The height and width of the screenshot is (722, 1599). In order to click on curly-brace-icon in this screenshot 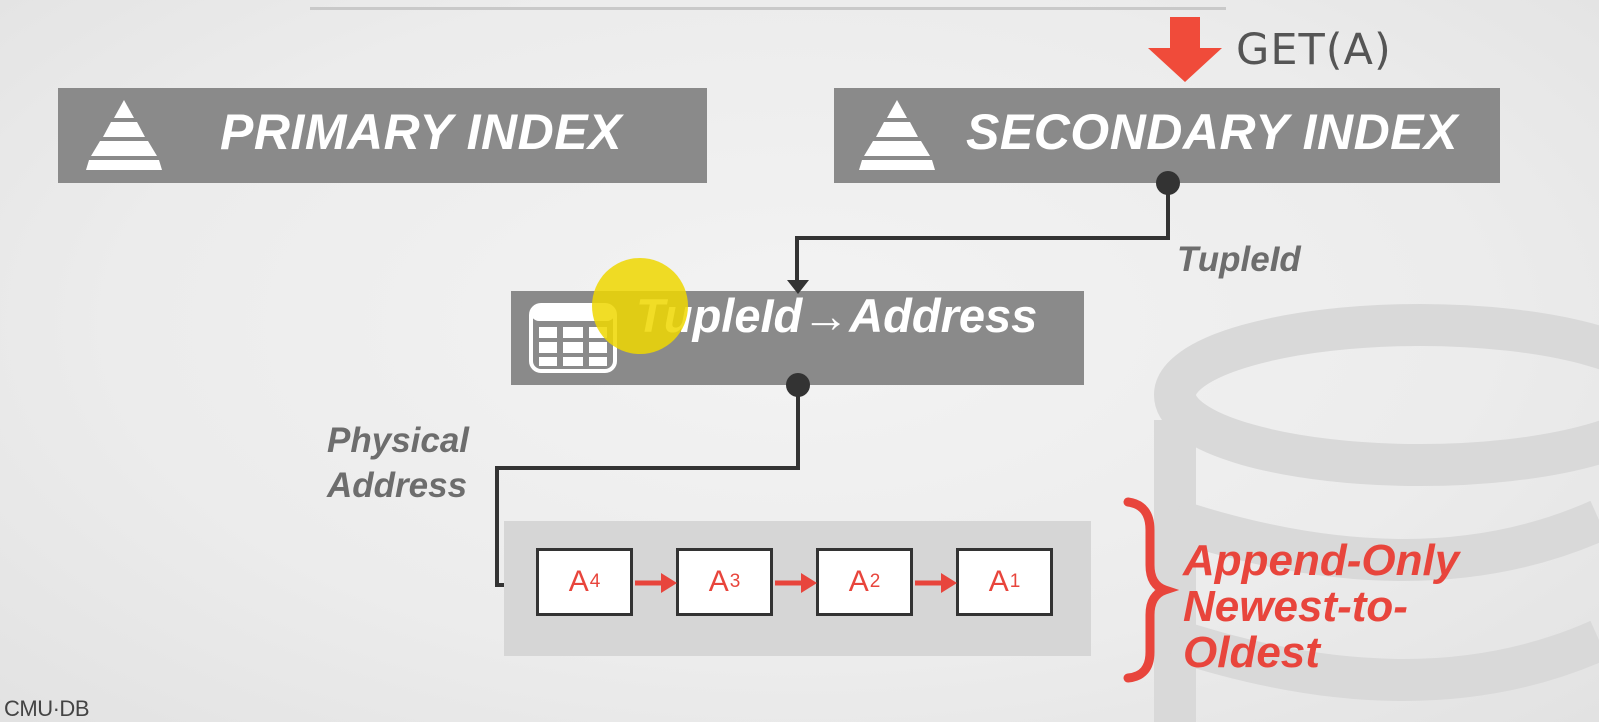, I will do `click(1151, 590)`.